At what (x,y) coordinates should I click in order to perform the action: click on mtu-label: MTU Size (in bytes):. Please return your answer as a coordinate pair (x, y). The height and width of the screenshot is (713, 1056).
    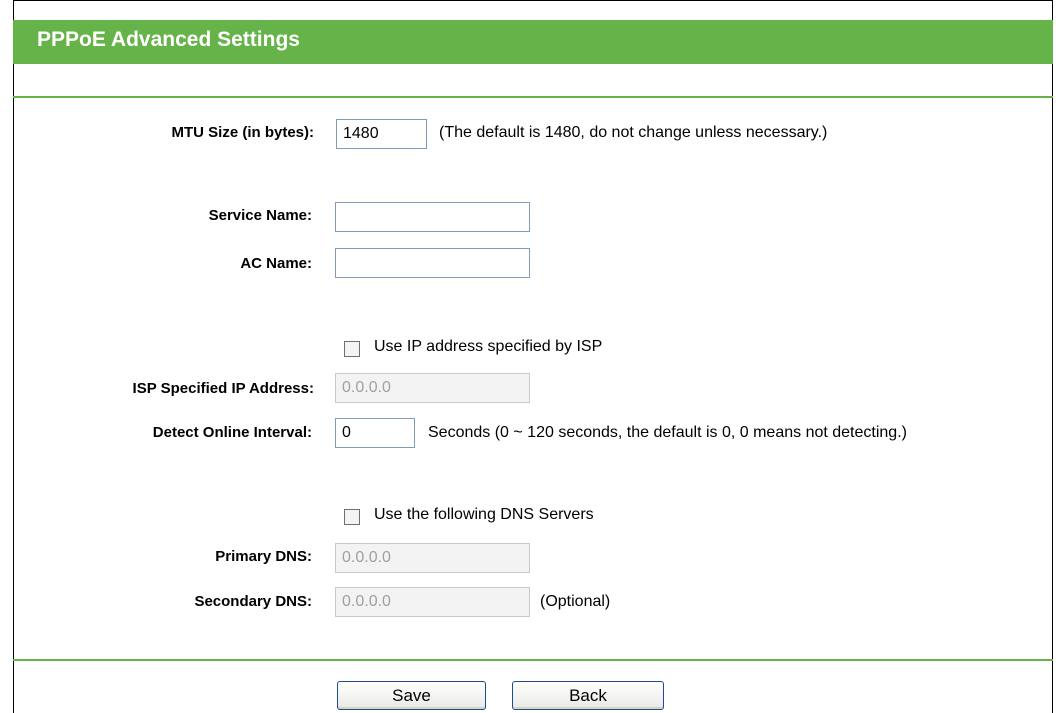
    Looking at the image, I should click on (242, 132).